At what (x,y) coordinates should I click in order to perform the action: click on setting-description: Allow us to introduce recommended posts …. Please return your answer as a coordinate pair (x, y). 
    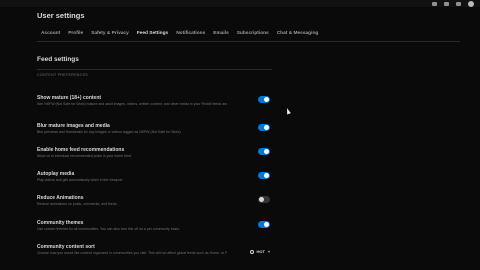
    Looking at the image, I should click on (84, 156).